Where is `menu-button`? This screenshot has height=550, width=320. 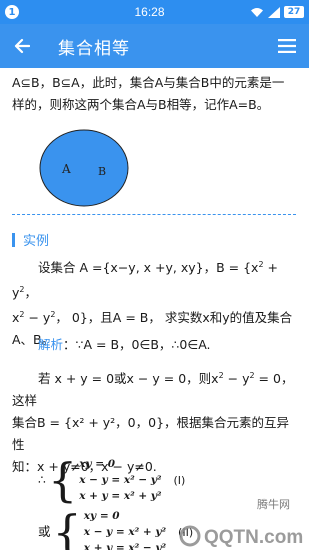 menu-button is located at coordinates (287, 46).